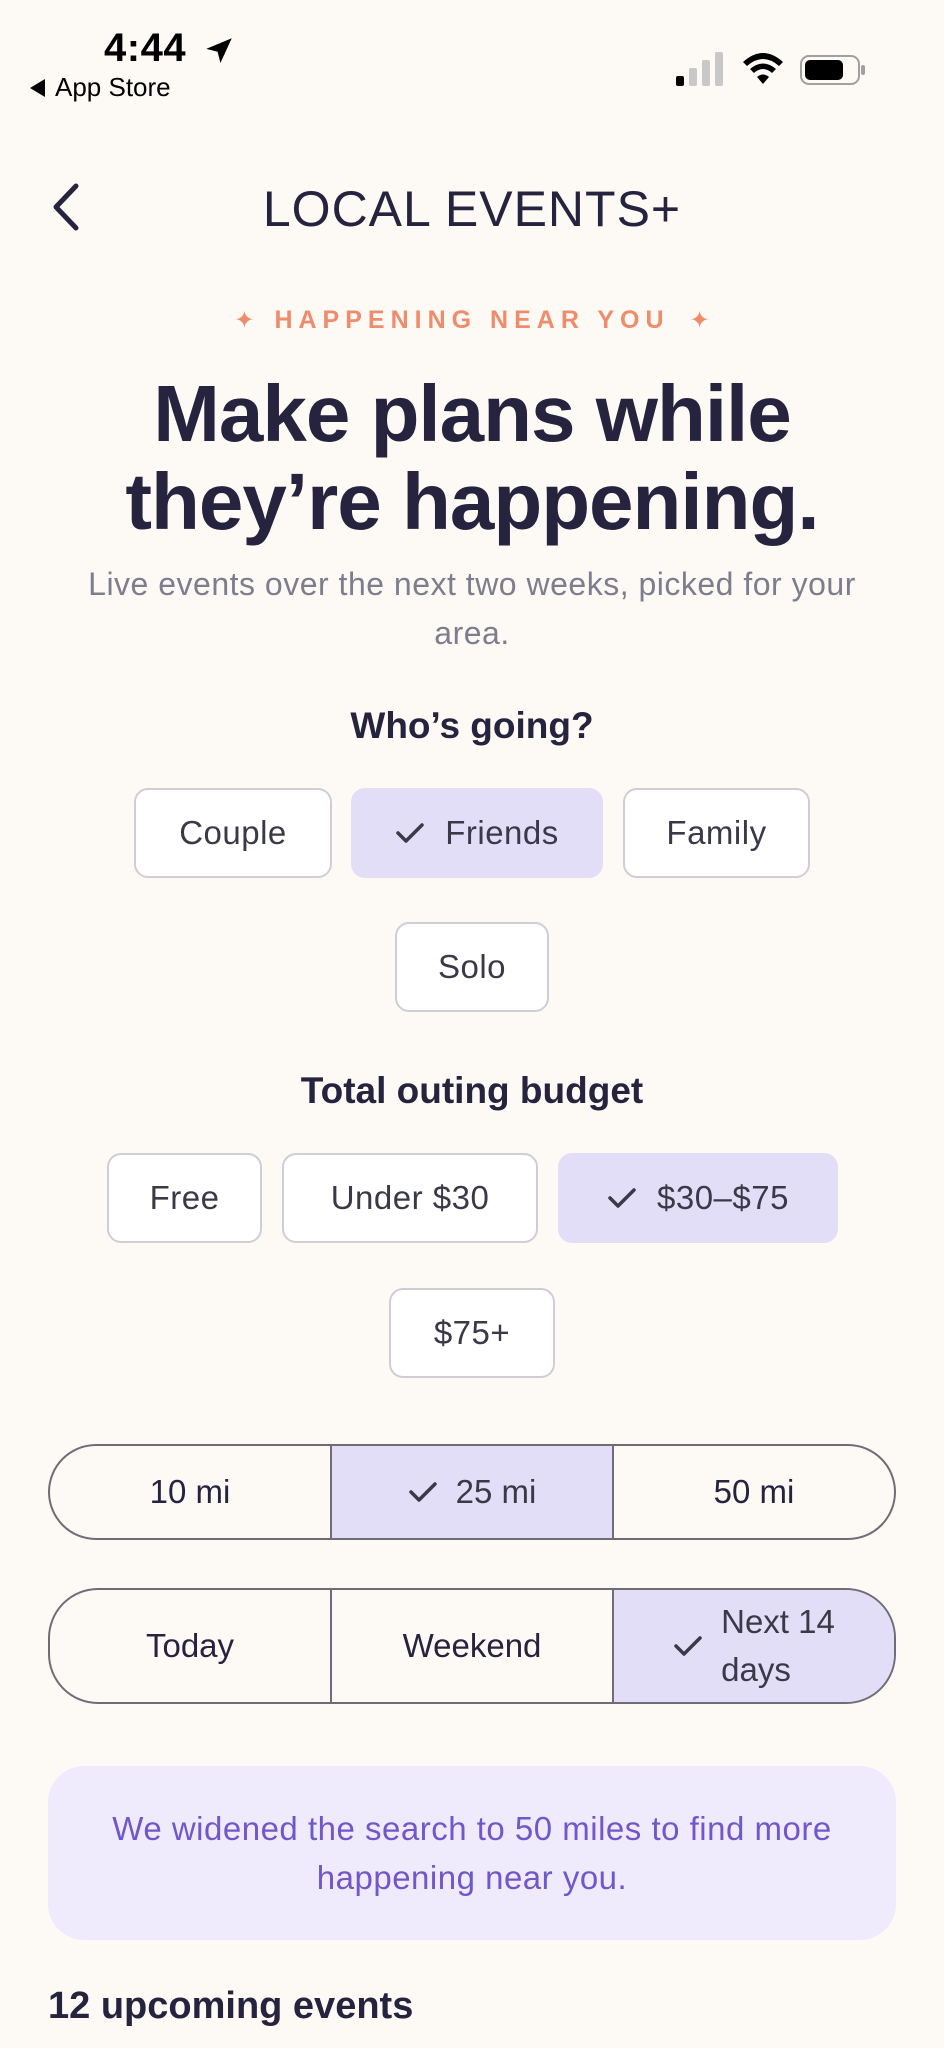  I want to click on segment-label: 25 mi, so click(496, 1491).